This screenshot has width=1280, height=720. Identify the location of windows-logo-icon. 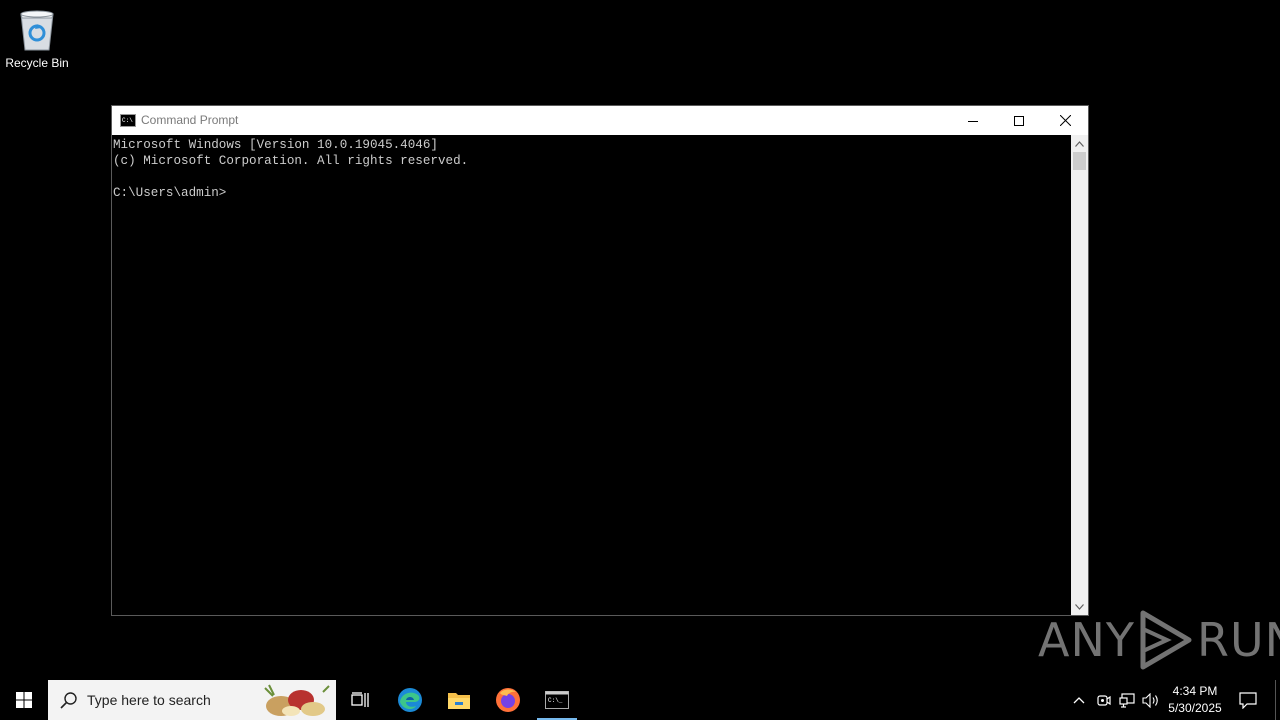
(24, 700).